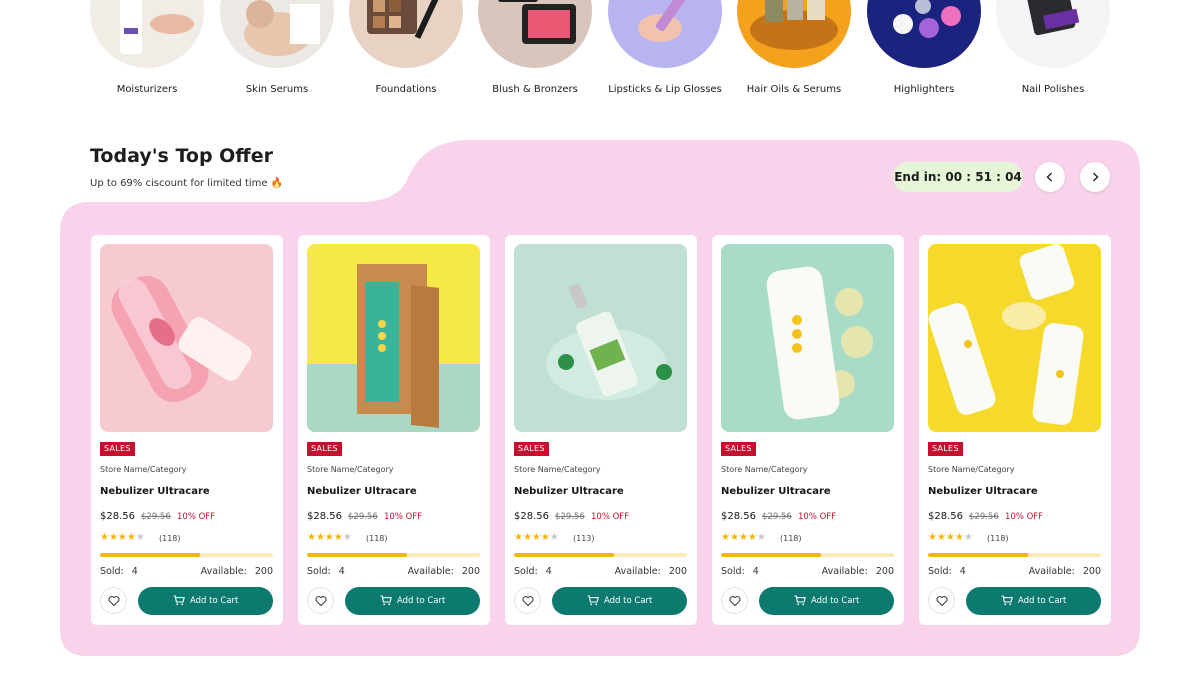 The image size is (1200, 700). Describe the element at coordinates (147, 89) in the screenshot. I see `category-label: Moisturizers` at that location.